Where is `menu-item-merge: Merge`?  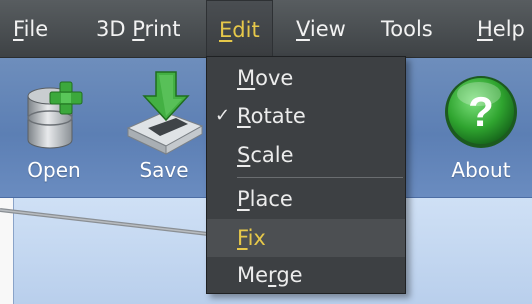
menu-item-merge: Merge is located at coordinates (306, 275).